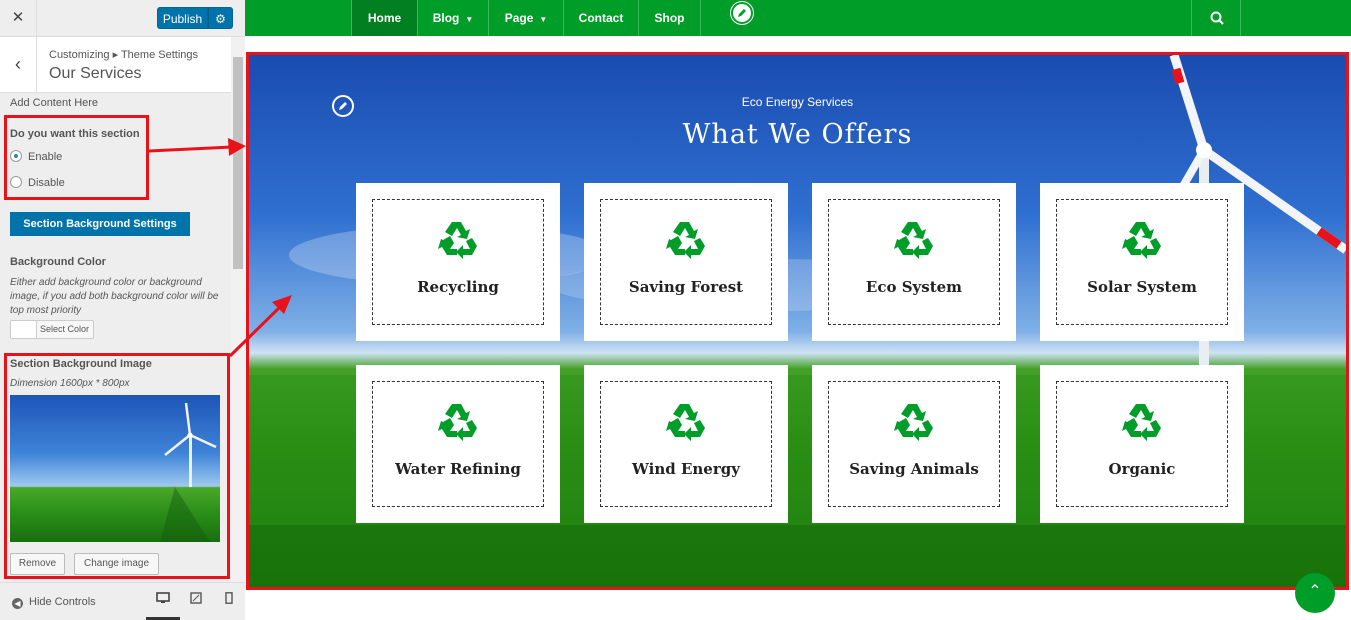  I want to click on breadcrumb: Customizing ▸ Theme Settings, so click(123, 55).